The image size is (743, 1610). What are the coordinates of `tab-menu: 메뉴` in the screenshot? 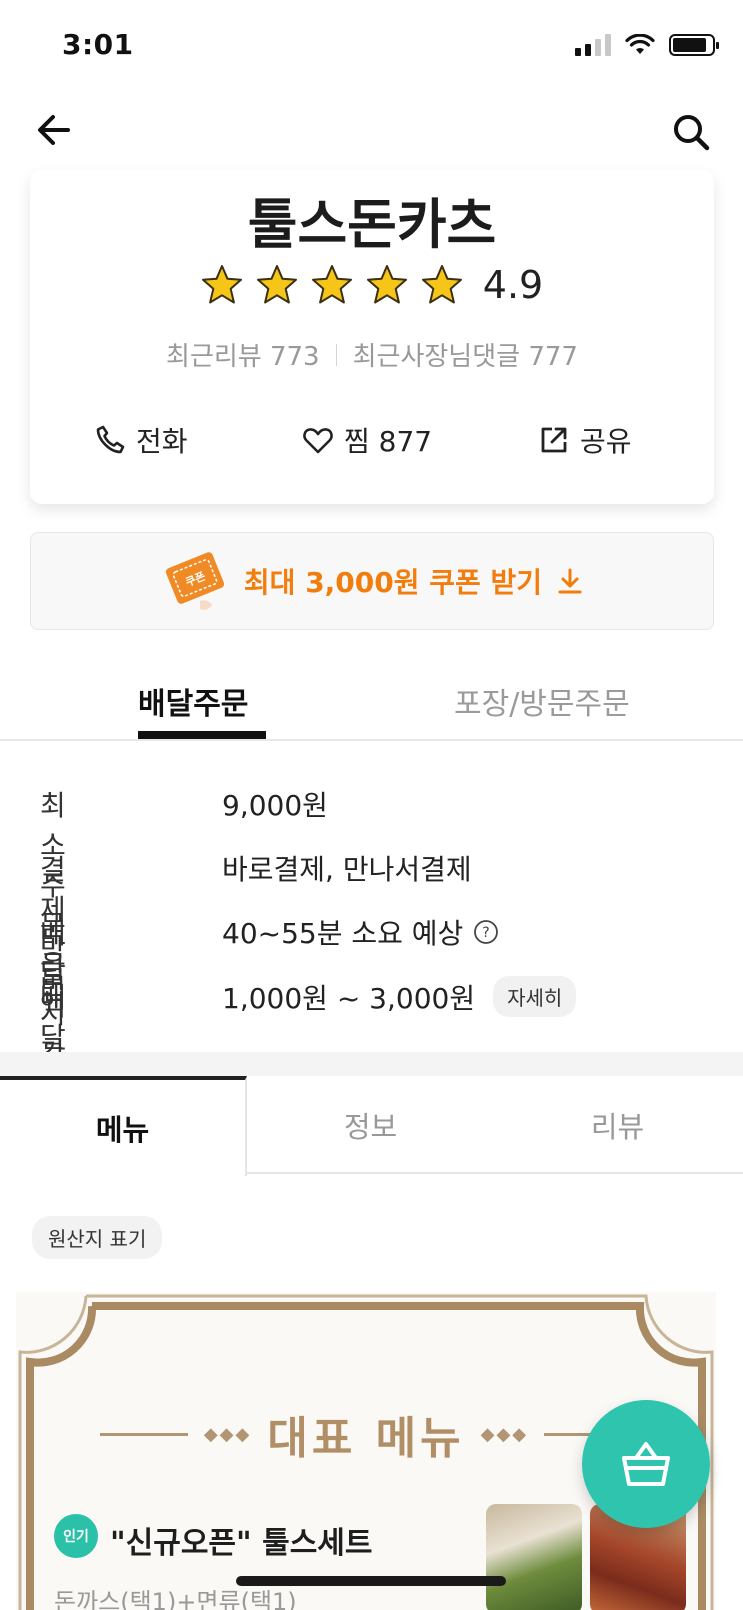 It's located at (123, 1126).